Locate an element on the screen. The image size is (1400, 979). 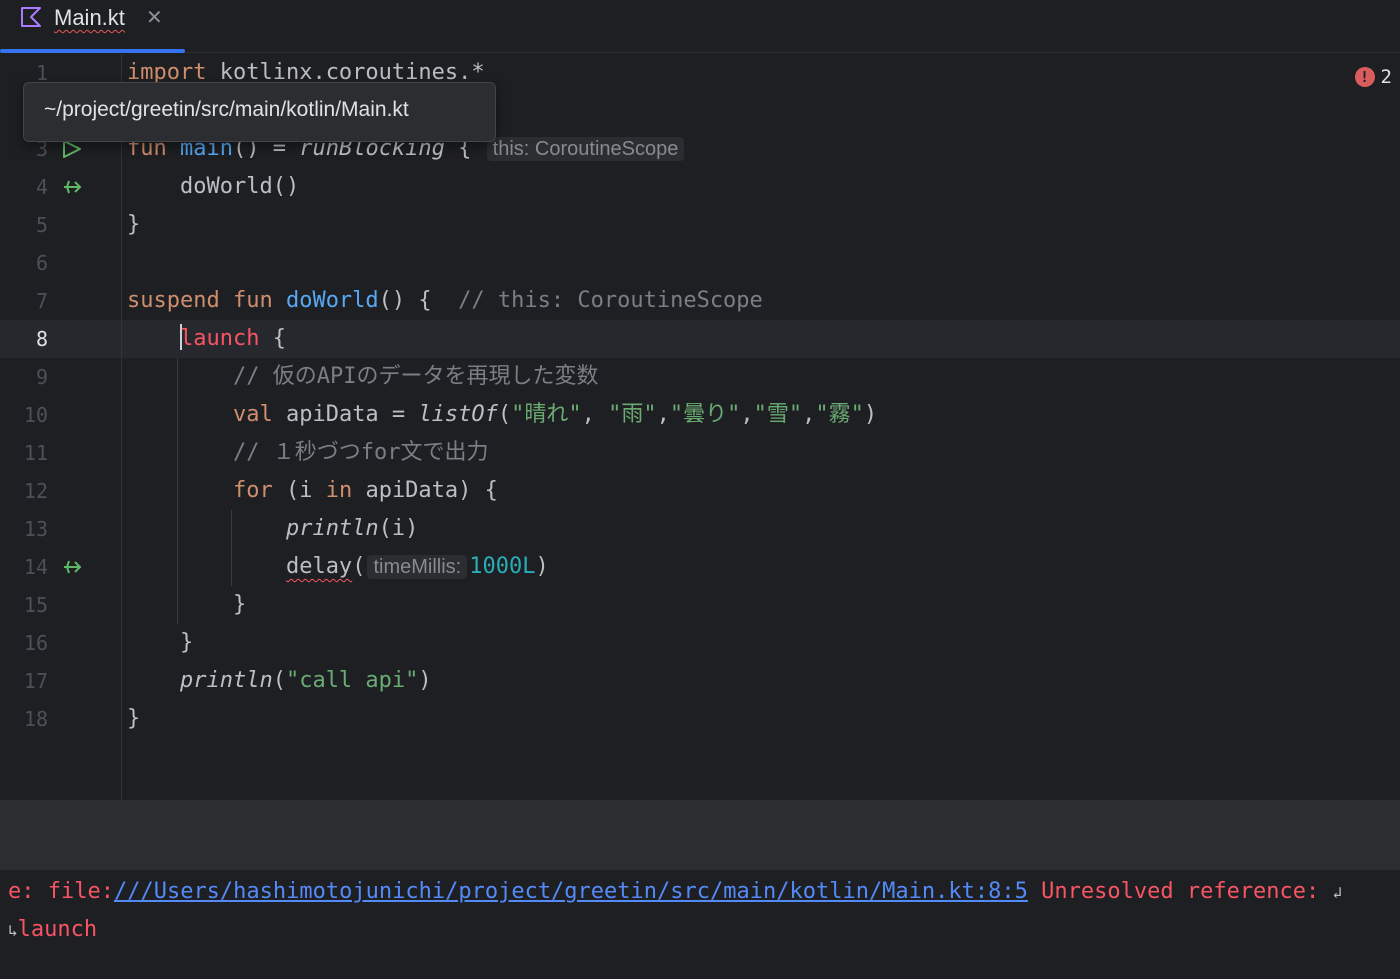
soft-wrap-icon: ↲ is located at coordinates (1337, 892).